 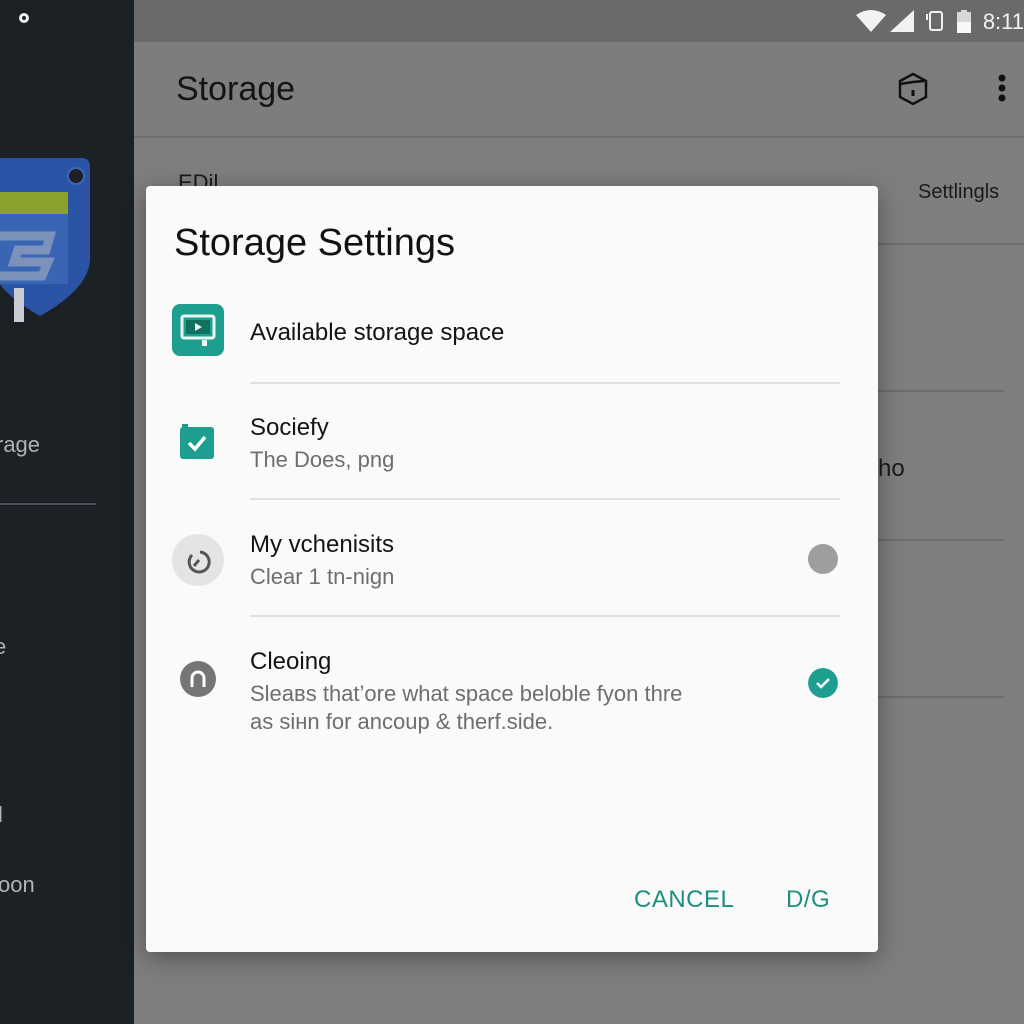 What do you see at coordinates (314, 243) in the screenshot?
I see `dialog-title: Storage Settings` at bounding box center [314, 243].